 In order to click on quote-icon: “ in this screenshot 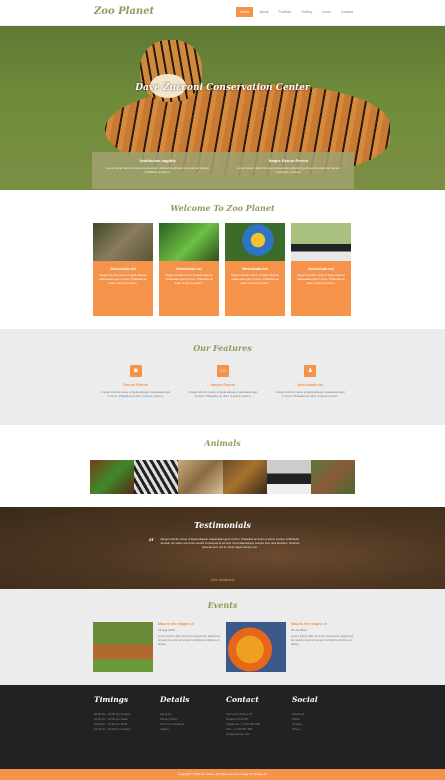, I will do `click(151, 543)`.